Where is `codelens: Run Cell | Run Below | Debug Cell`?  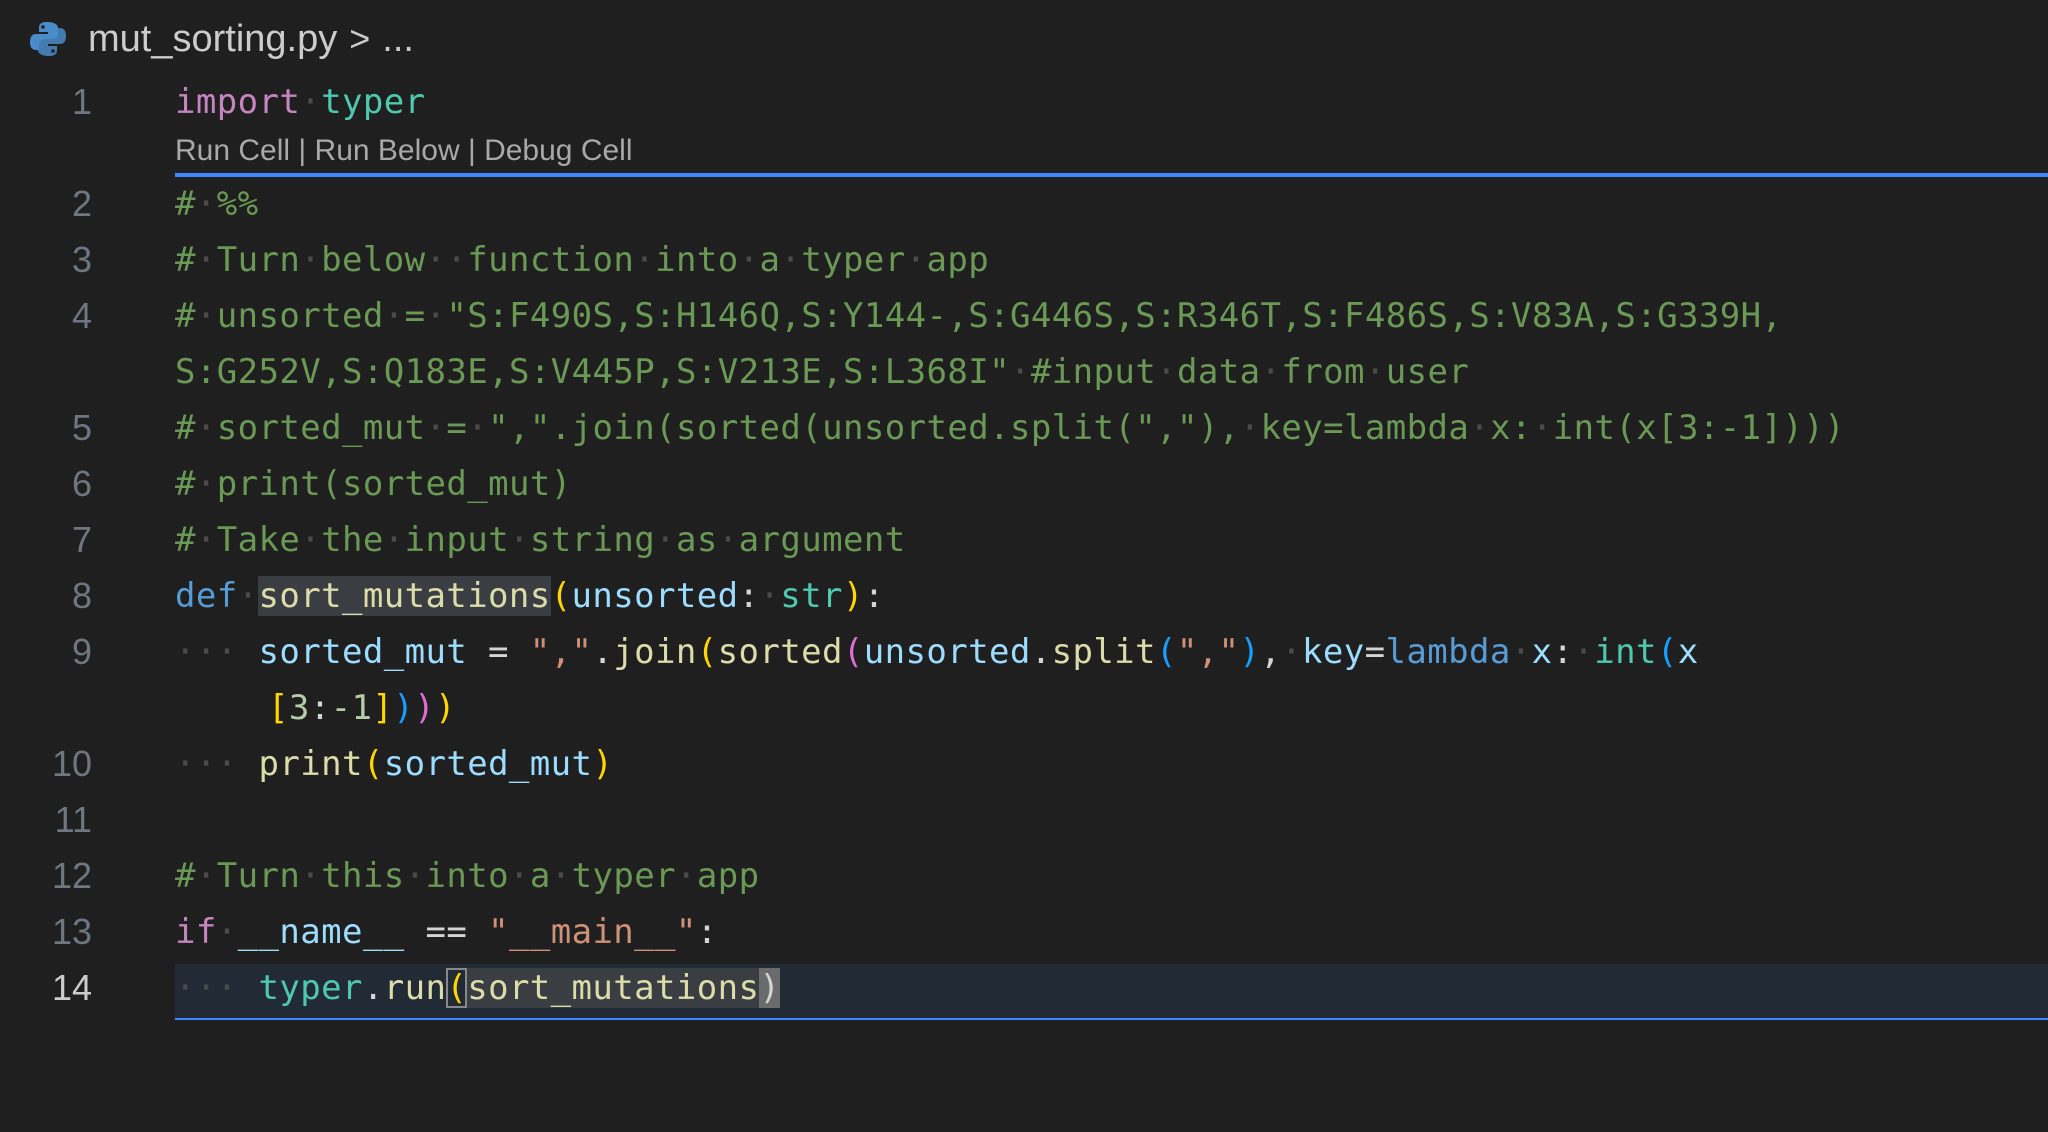
codelens: Run Cell | Run Below | Debug Cell is located at coordinates (404, 151).